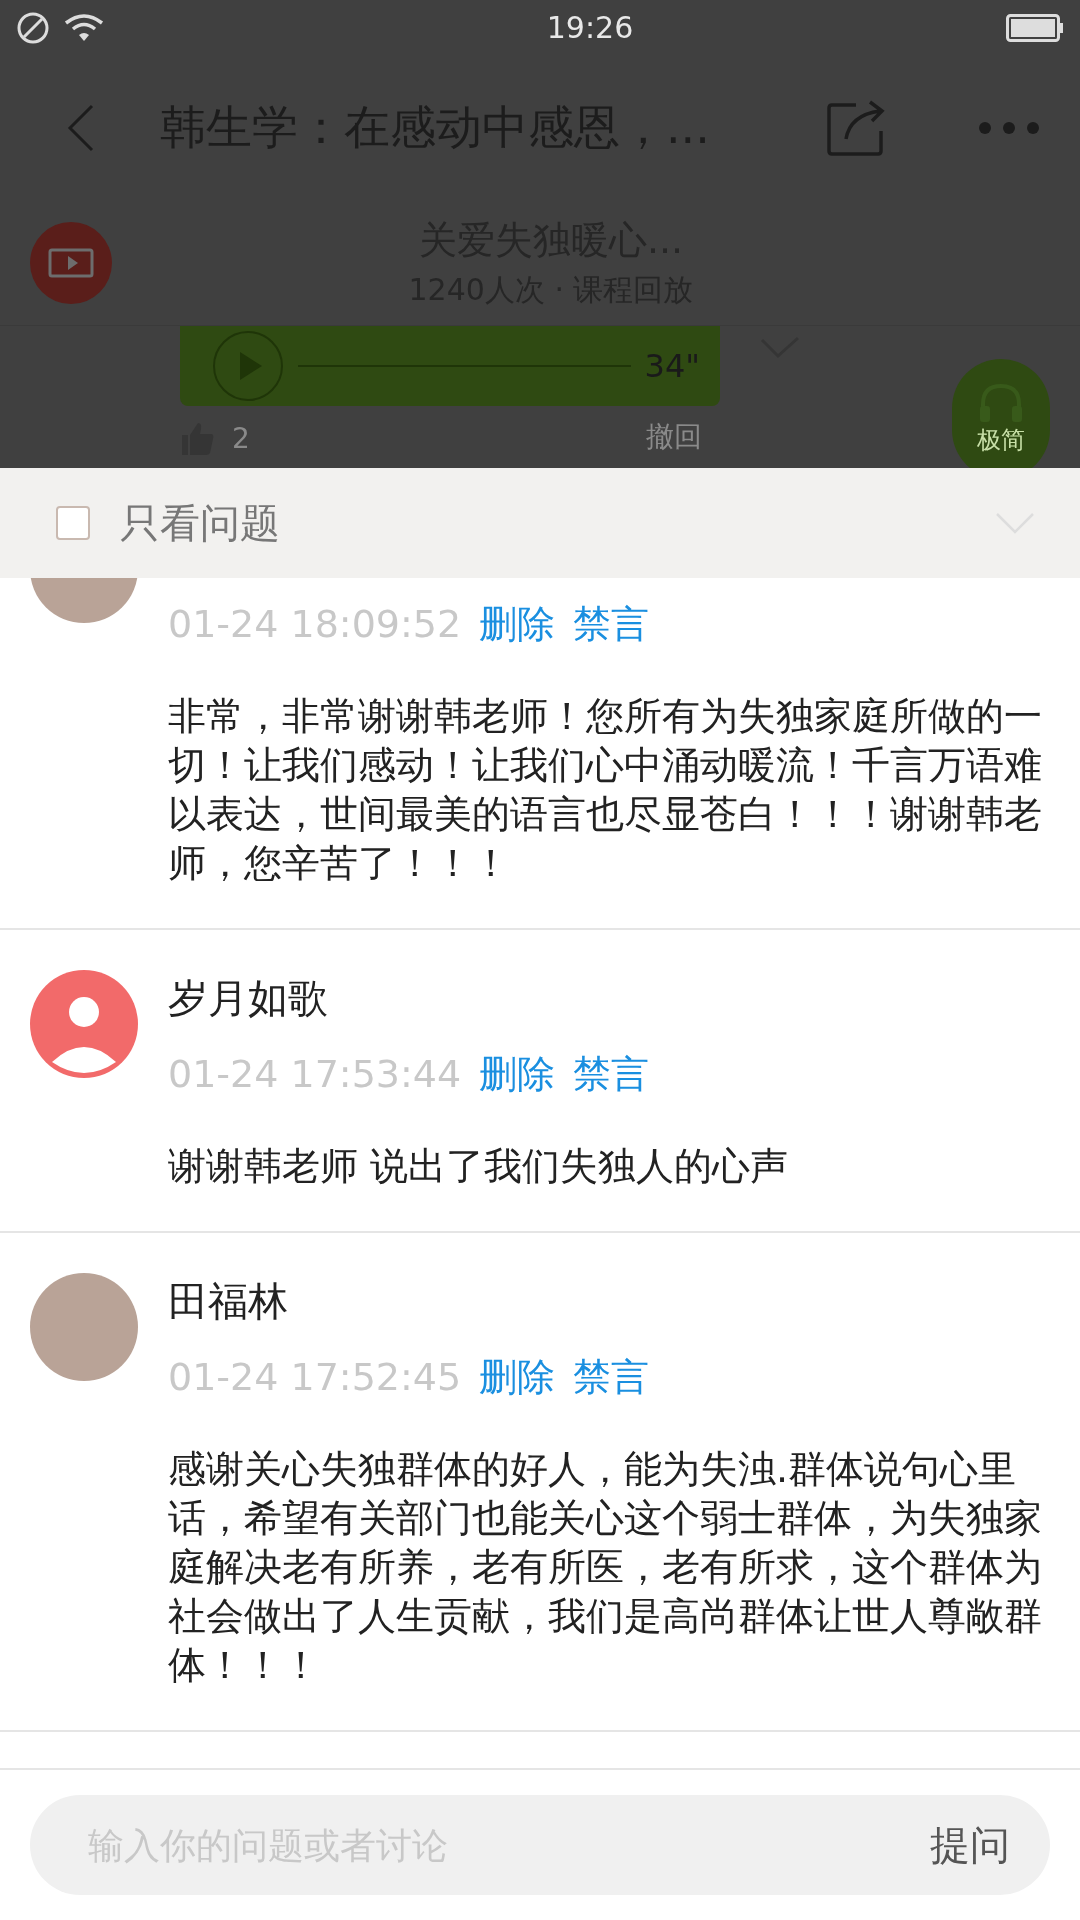  What do you see at coordinates (81, 127) in the screenshot?
I see `back-icon` at bounding box center [81, 127].